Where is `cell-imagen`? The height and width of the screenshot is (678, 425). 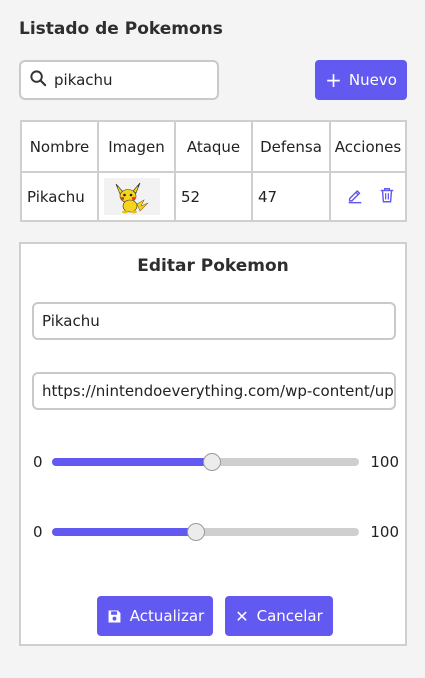
cell-imagen is located at coordinates (136, 196).